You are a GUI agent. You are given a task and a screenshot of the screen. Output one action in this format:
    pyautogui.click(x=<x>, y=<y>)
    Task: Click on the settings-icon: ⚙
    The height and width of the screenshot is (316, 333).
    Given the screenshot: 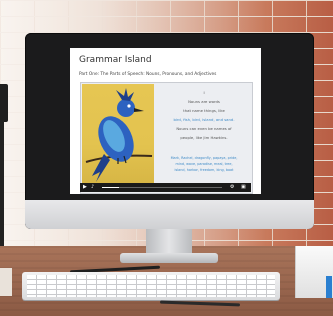 What is the action you would take?
    pyautogui.click(x=232, y=187)
    